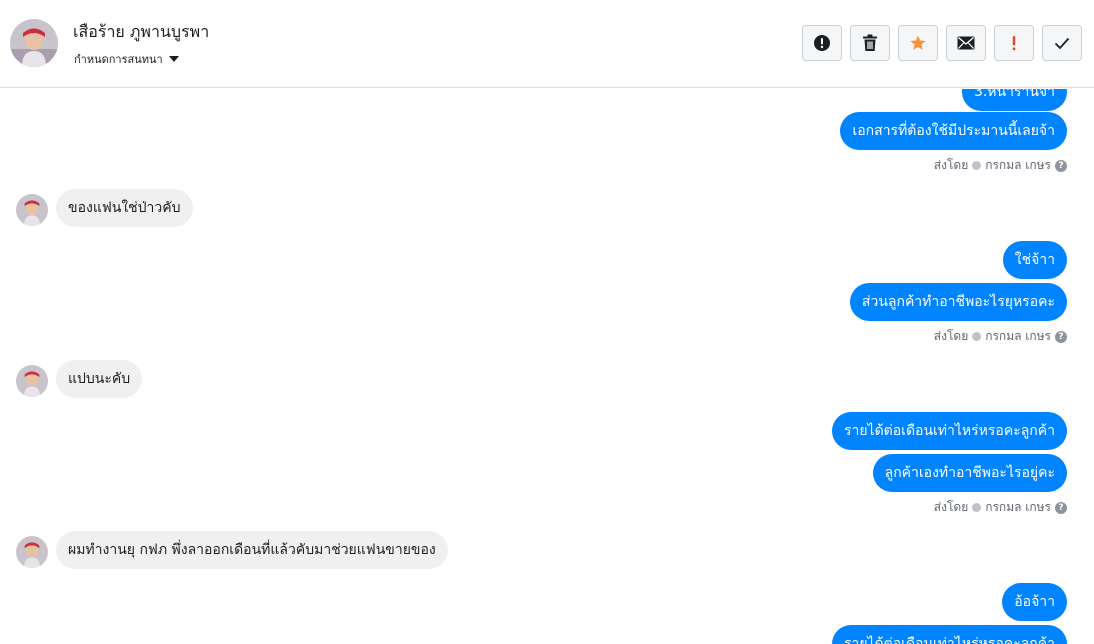 The width and height of the screenshot is (1094, 644). What do you see at coordinates (953, 131) in the screenshot?
I see `outgoing-message: เอกสารที่ต้องใช้มีประมานนี้เลยจ้า` at bounding box center [953, 131].